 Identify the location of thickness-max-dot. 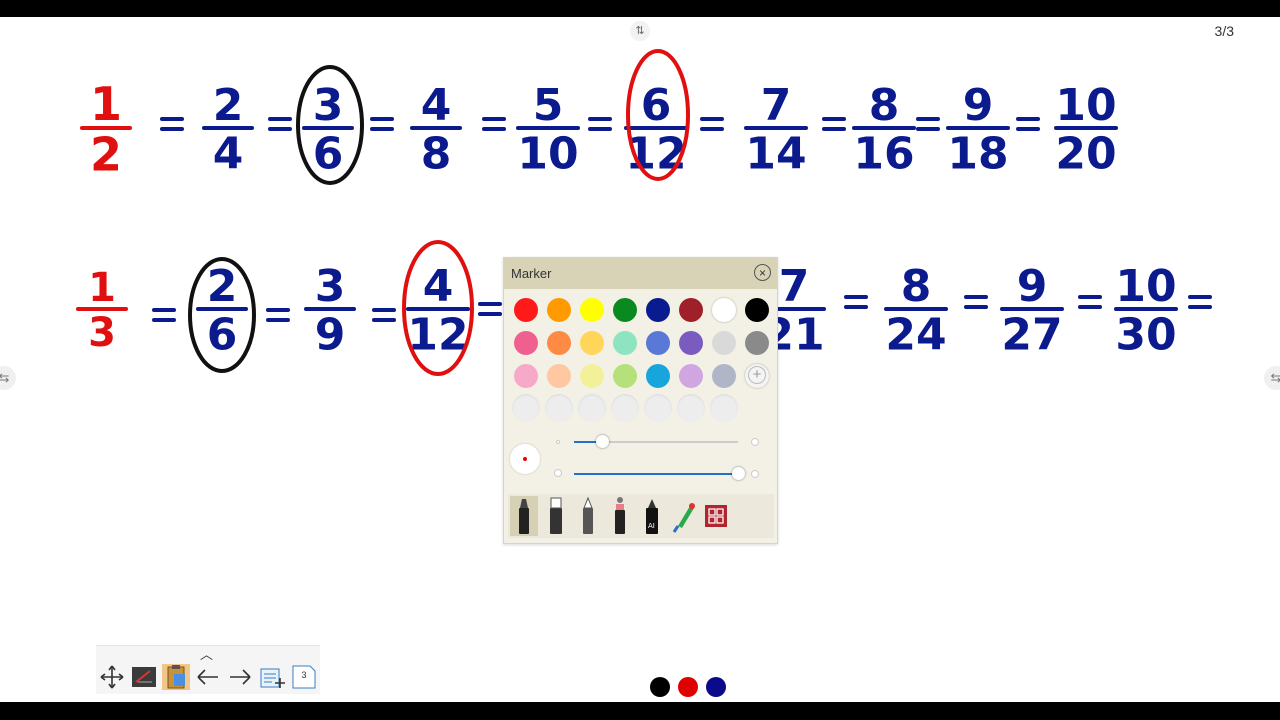
(755, 442).